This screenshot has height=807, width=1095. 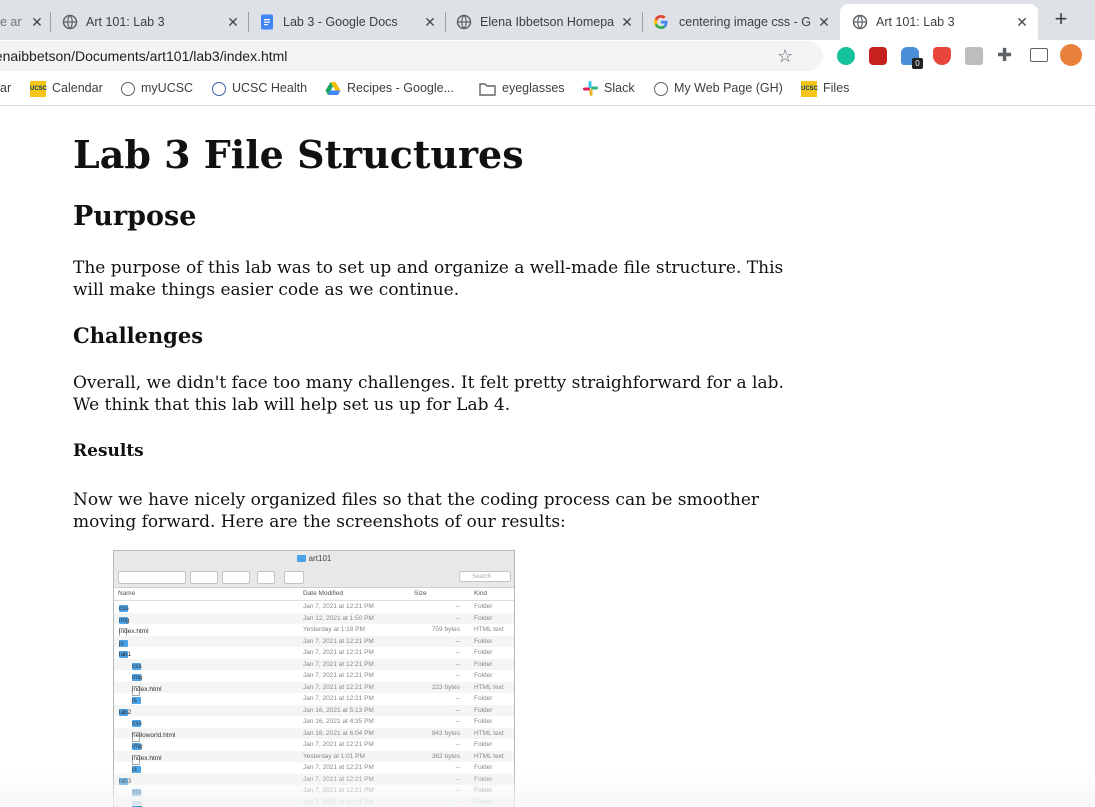 I want to click on bookmark-my-web-page: My Web Page (GH), so click(x=718, y=89).